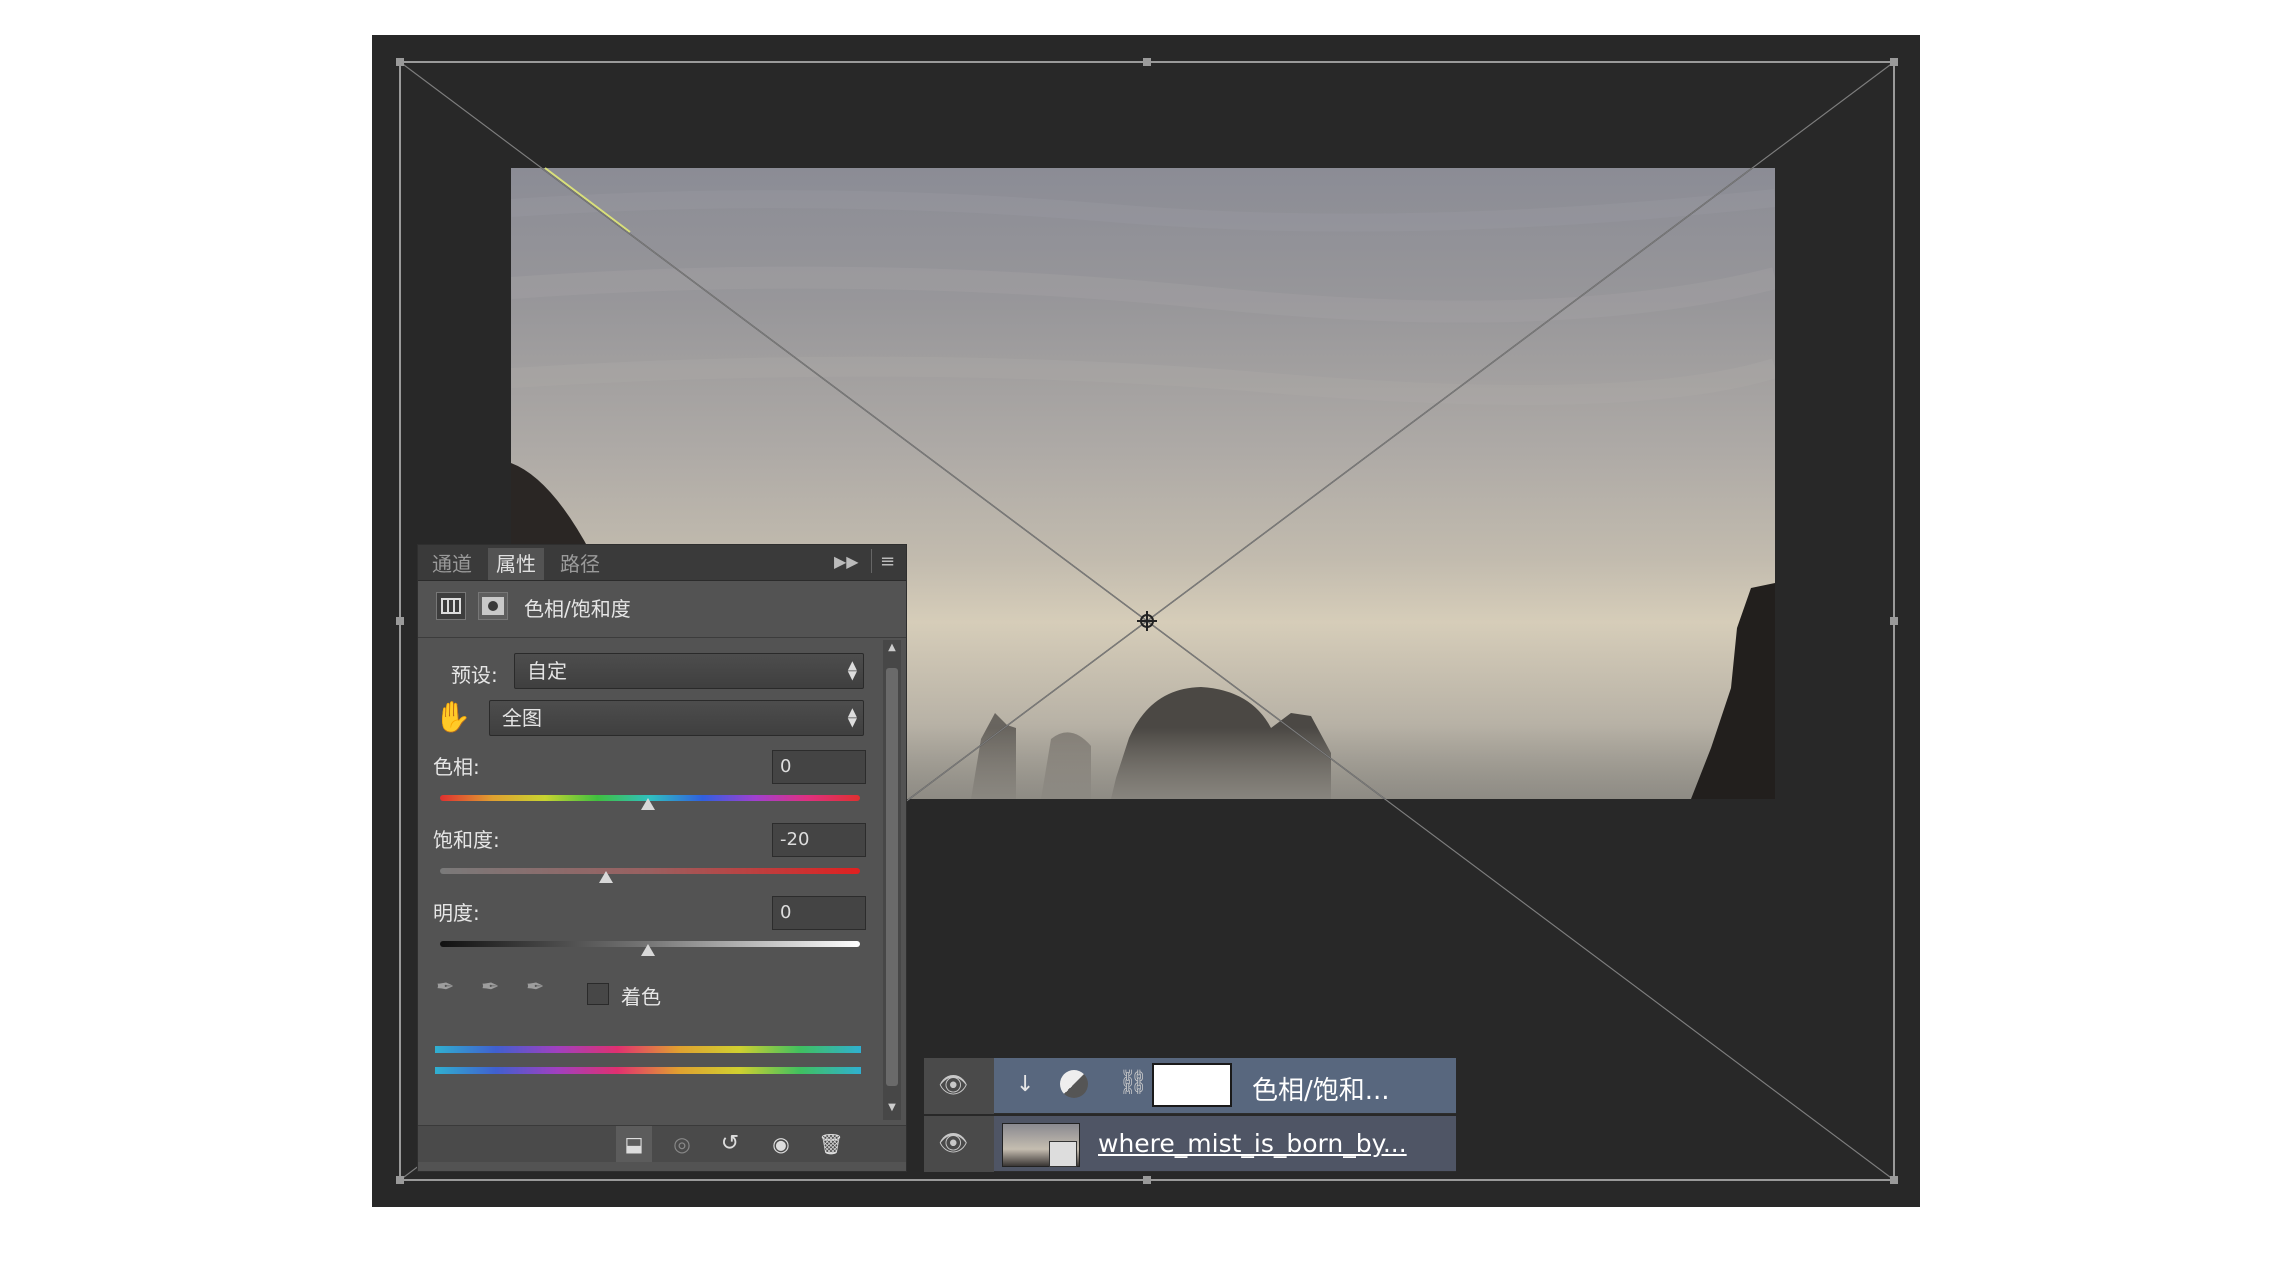  Describe the element at coordinates (452, 564) in the screenshot. I see `tab-channels: 通道` at that location.